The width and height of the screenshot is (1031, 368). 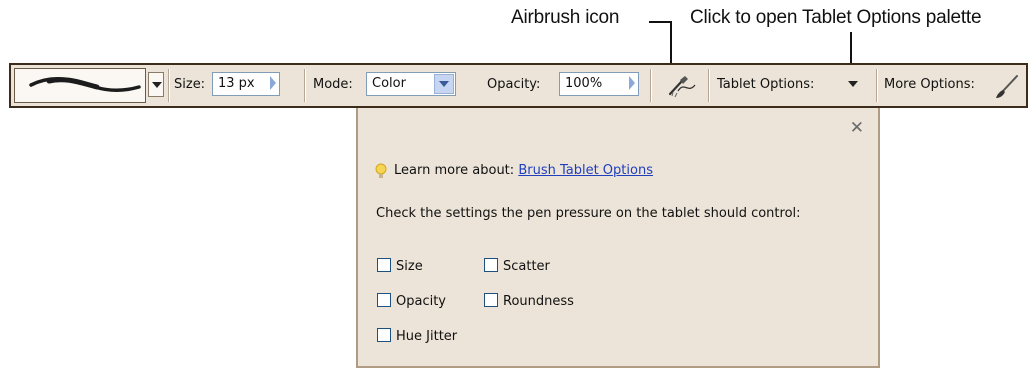 What do you see at coordinates (409, 266) in the screenshot?
I see `checkbox-label: Size` at bounding box center [409, 266].